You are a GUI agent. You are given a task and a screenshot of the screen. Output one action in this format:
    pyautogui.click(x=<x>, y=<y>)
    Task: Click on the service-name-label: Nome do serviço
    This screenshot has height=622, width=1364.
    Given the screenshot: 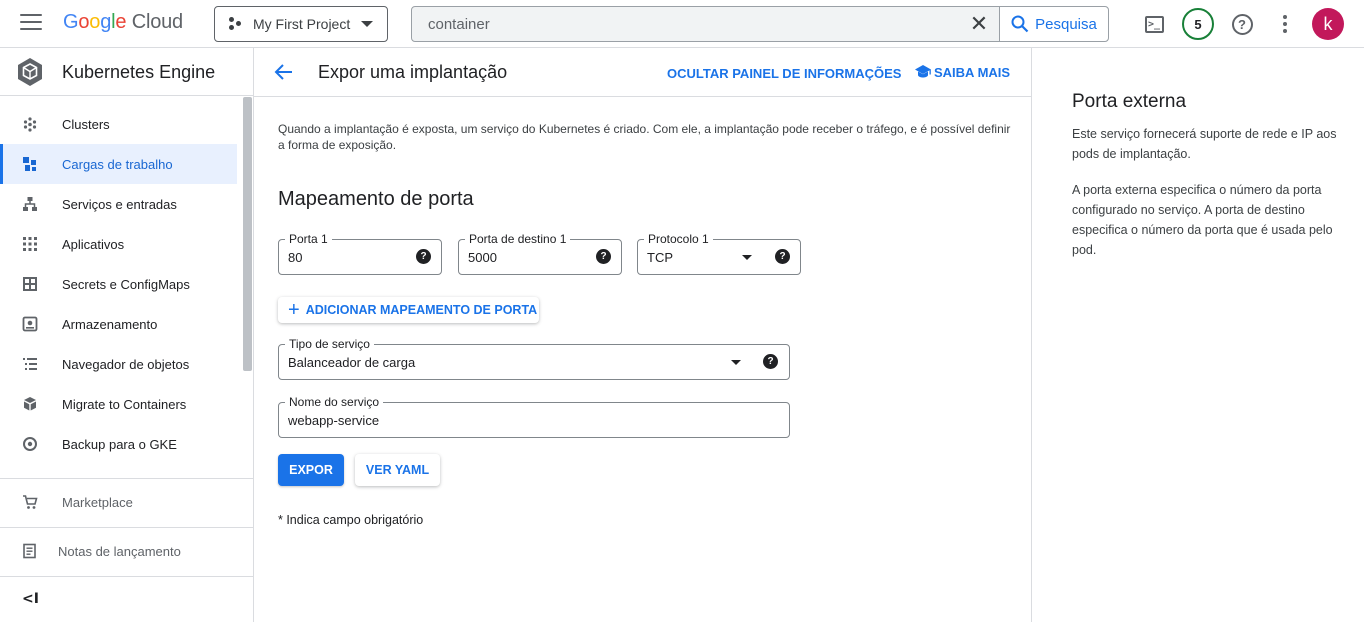 What is the action you would take?
    pyautogui.click(x=334, y=402)
    